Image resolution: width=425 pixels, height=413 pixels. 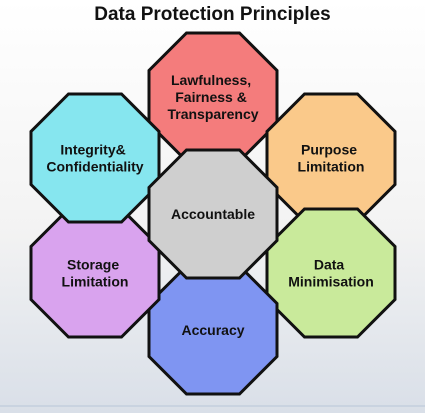 I want to click on octagon-accountable-line-1: Accountable, so click(x=213, y=214).